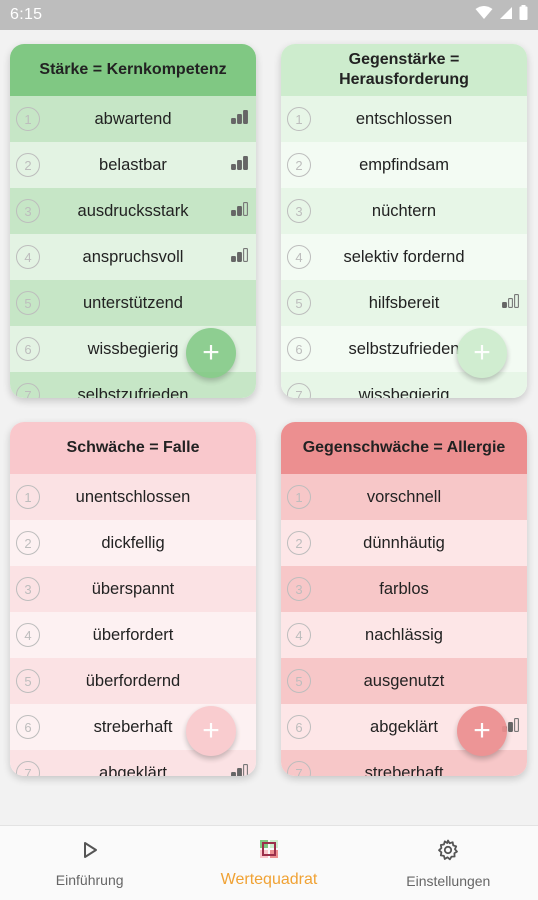 Image resolution: width=538 pixels, height=900 pixels. I want to click on item-label: streberhaft, so click(404, 770).